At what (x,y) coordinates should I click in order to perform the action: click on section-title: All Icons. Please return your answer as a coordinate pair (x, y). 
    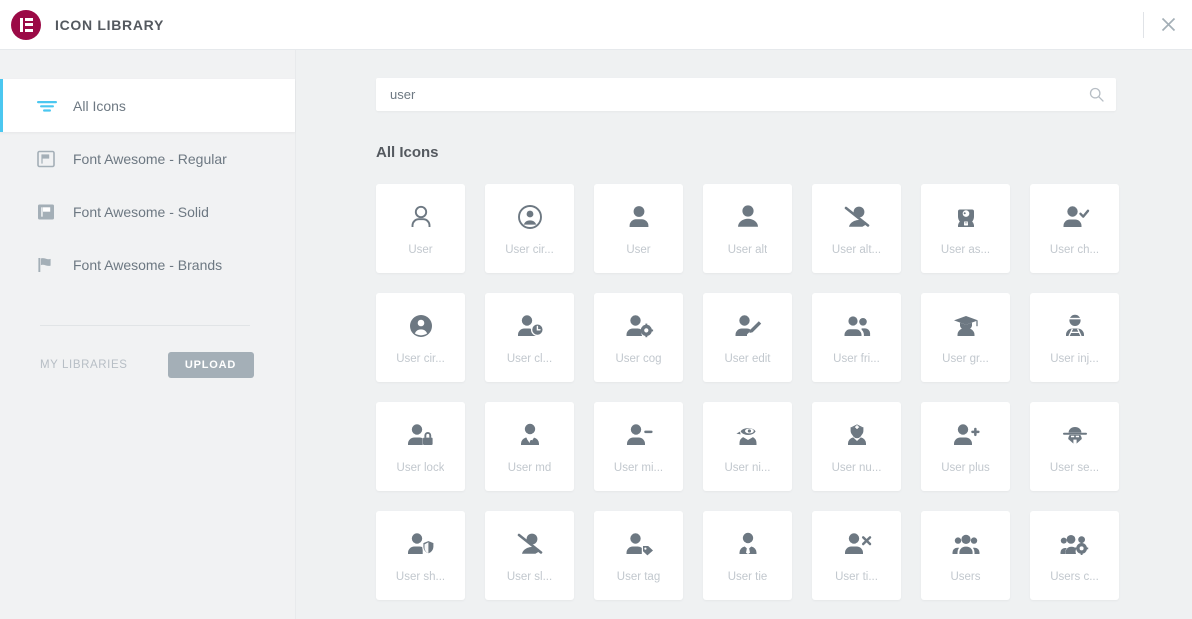
    Looking at the image, I should click on (407, 152).